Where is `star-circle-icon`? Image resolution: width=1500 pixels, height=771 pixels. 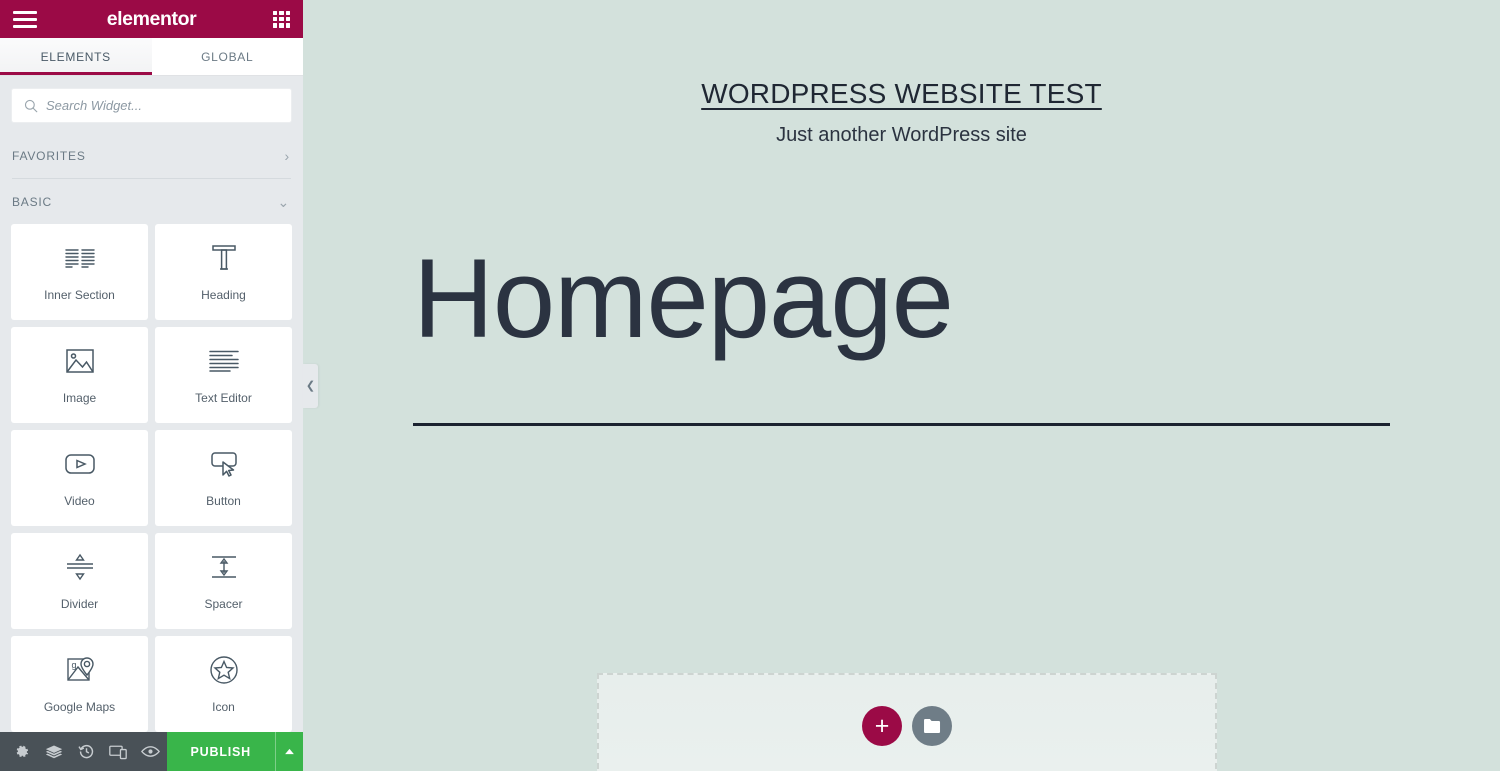 star-circle-icon is located at coordinates (224, 670).